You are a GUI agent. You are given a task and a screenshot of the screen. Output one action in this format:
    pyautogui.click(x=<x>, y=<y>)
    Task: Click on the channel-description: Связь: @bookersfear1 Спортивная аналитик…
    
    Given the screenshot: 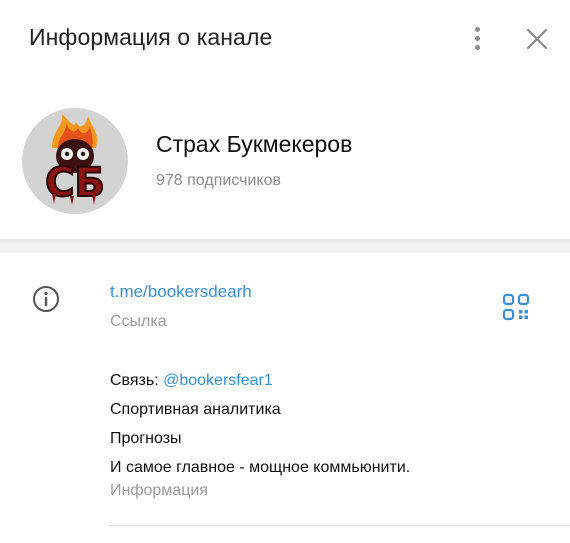 What is the action you would take?
    pyautogui.click(x=260, y=424)
    